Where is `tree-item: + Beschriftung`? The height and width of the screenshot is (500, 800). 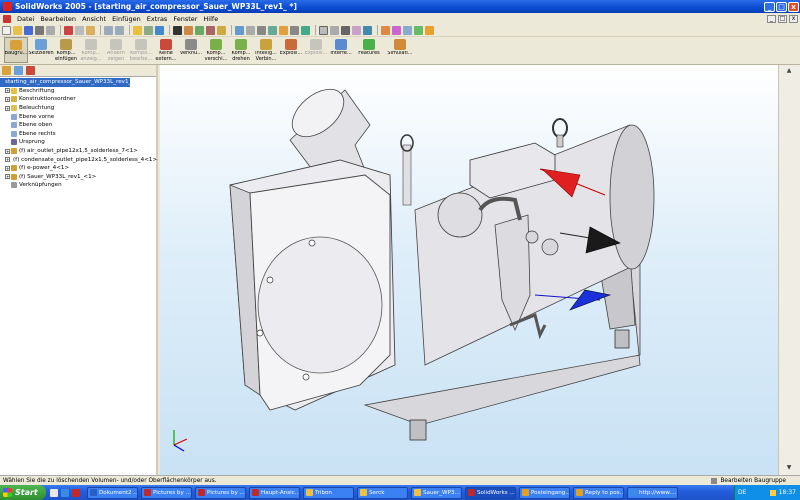
tree-item: + Beschriftung is located at coordinates (78, 91).